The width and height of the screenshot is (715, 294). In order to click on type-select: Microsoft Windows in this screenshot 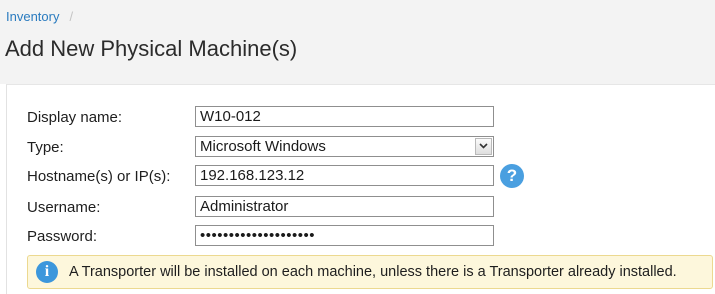, I will do `click(344, 146)`.